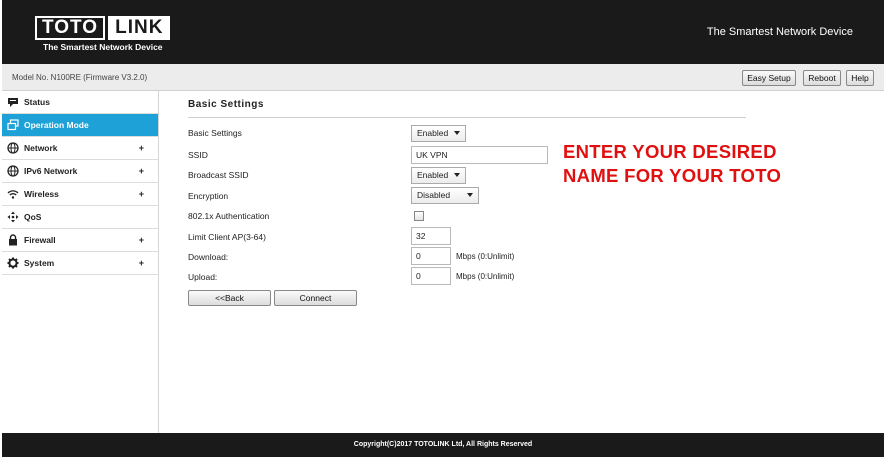 This screenshot has height=459, width=888. I want to click on annotation-line-2: NAME FOR YOUR TOTO, so click(672, 175).